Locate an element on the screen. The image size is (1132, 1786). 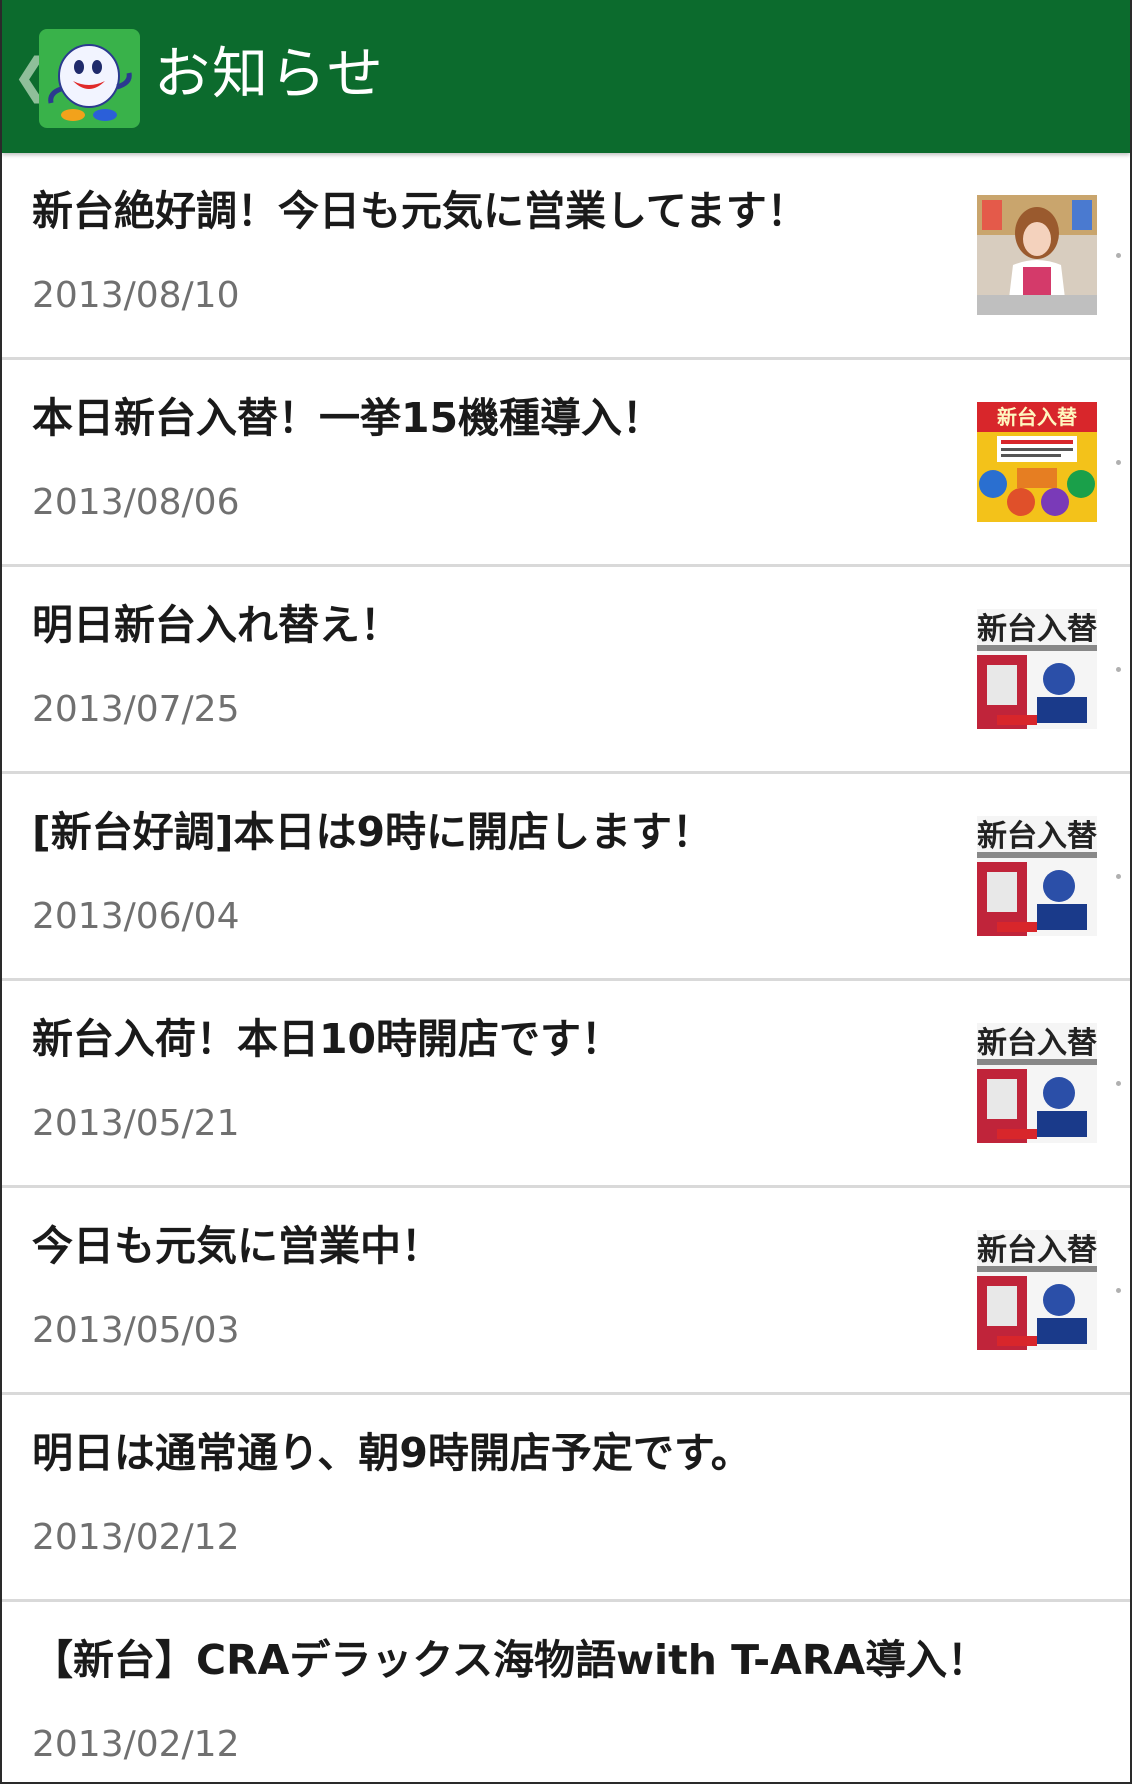
flyer-thumbnail: 新台入替 is located at coordinates (1037, 462).